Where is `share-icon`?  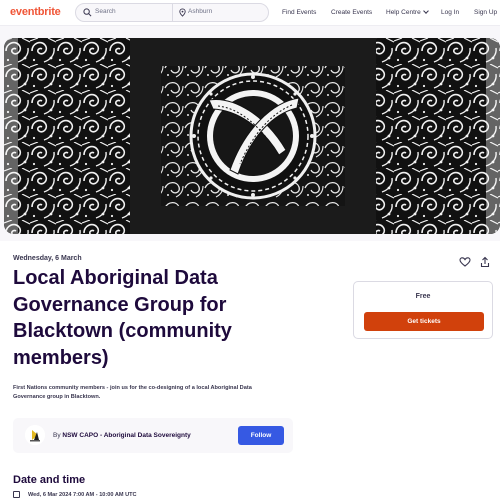
share-icon is located at coordinates (485, 262).